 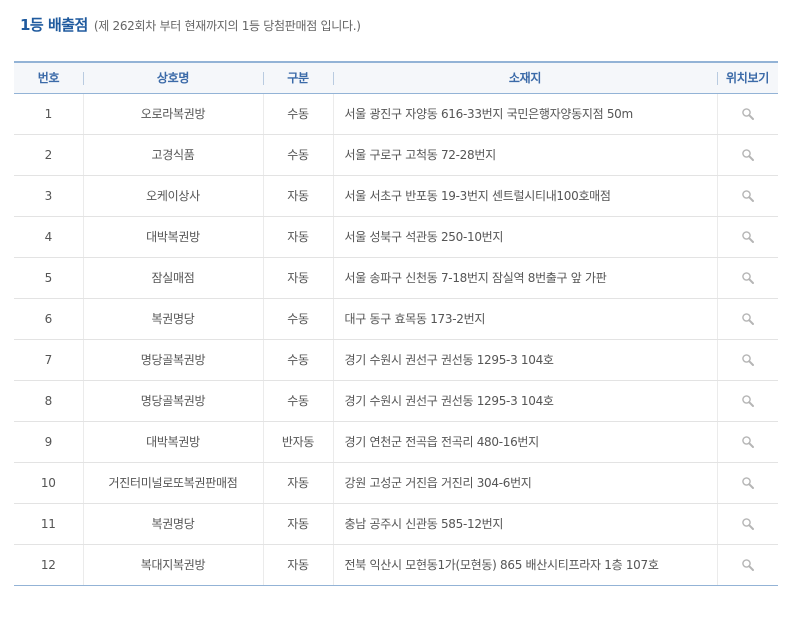 What do you see at coordinates (524, 565) in the screenshot?
I see `row-address: 전북 익산시 모현동1가(모현동) 865 배산시티프라자 1층 107호` at bounding box center [524, 565].